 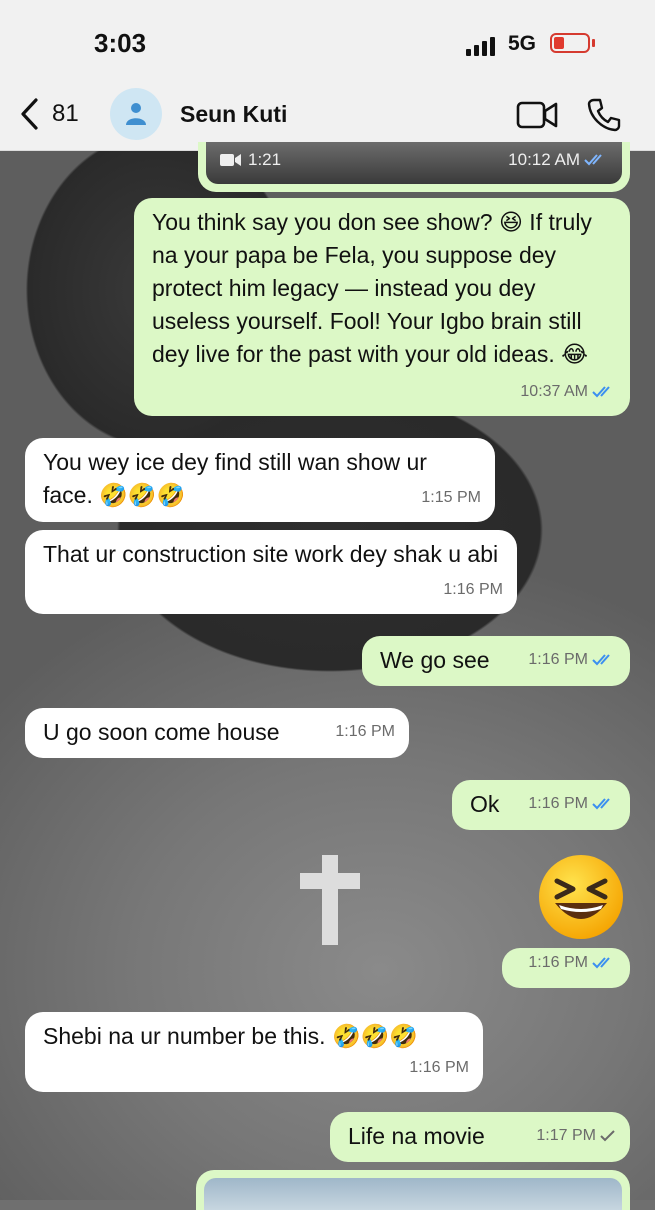 What do you see at coordinates (544, 159) in the screenshot?
I see `message-time: 10:12 AM` at bounding box center [544, 159].